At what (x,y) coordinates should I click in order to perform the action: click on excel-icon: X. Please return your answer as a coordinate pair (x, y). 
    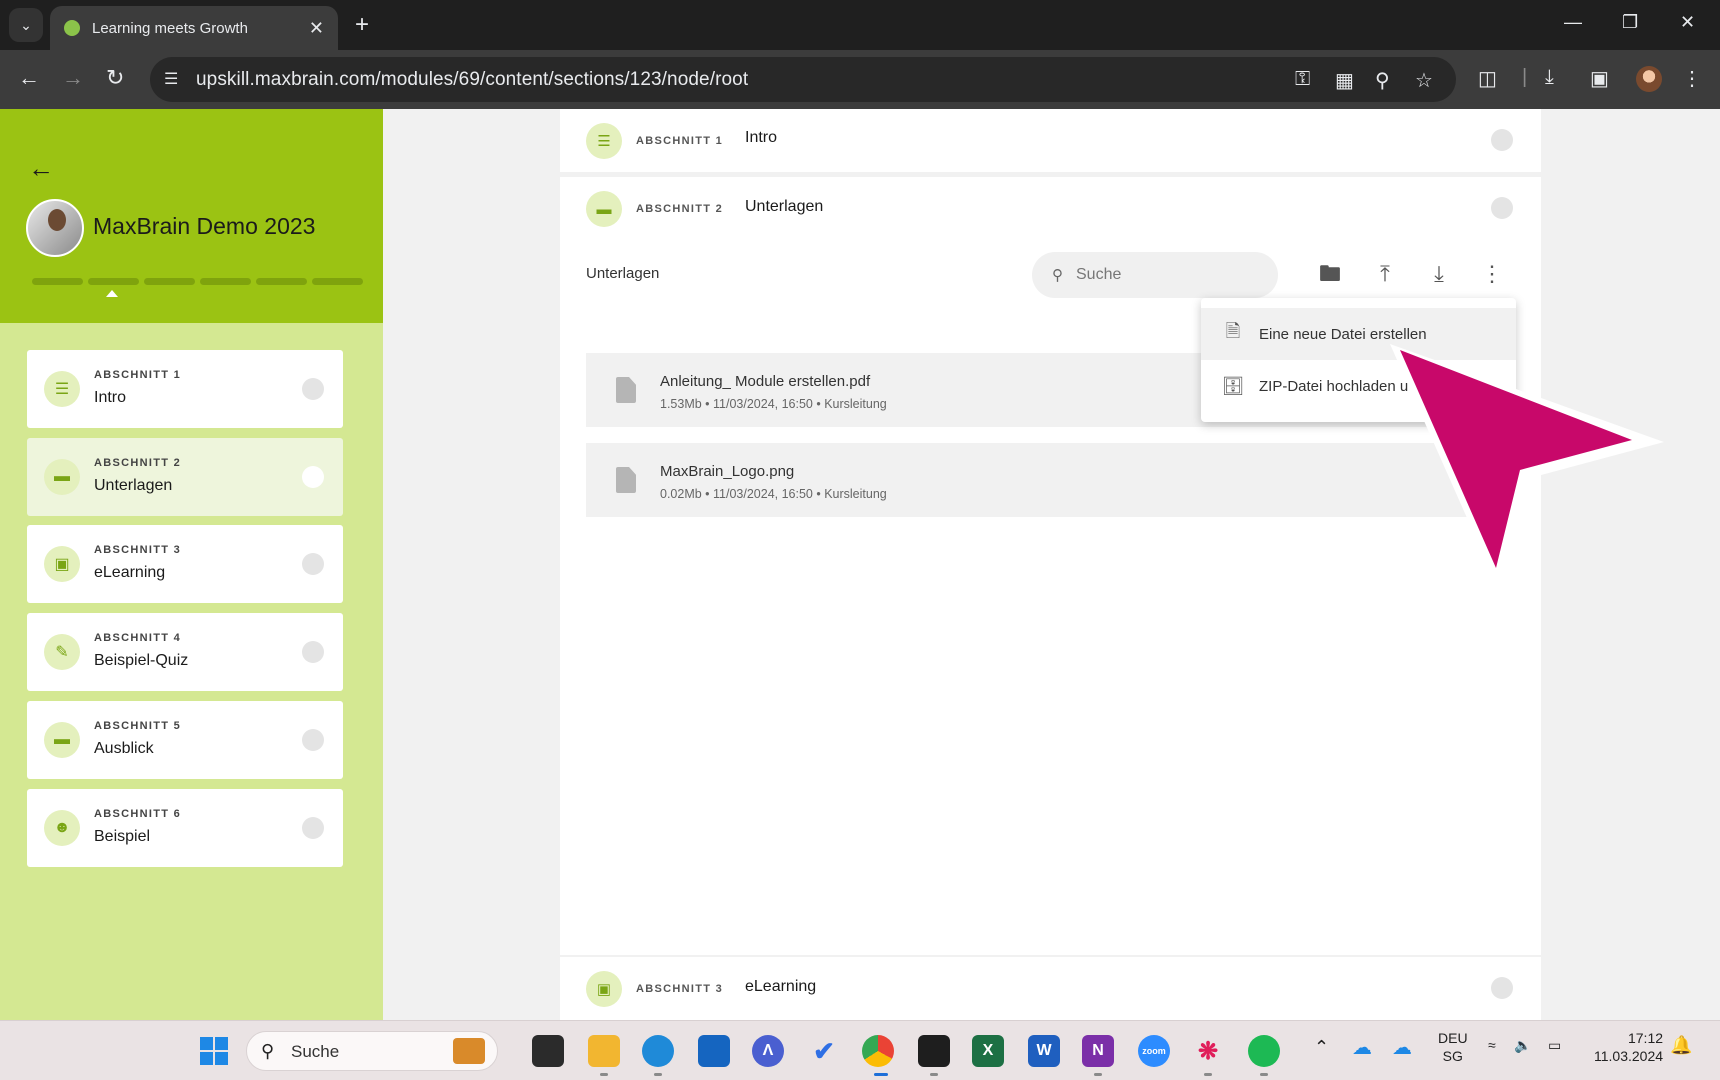
    Looking at the image, I should click on (988, 1051).